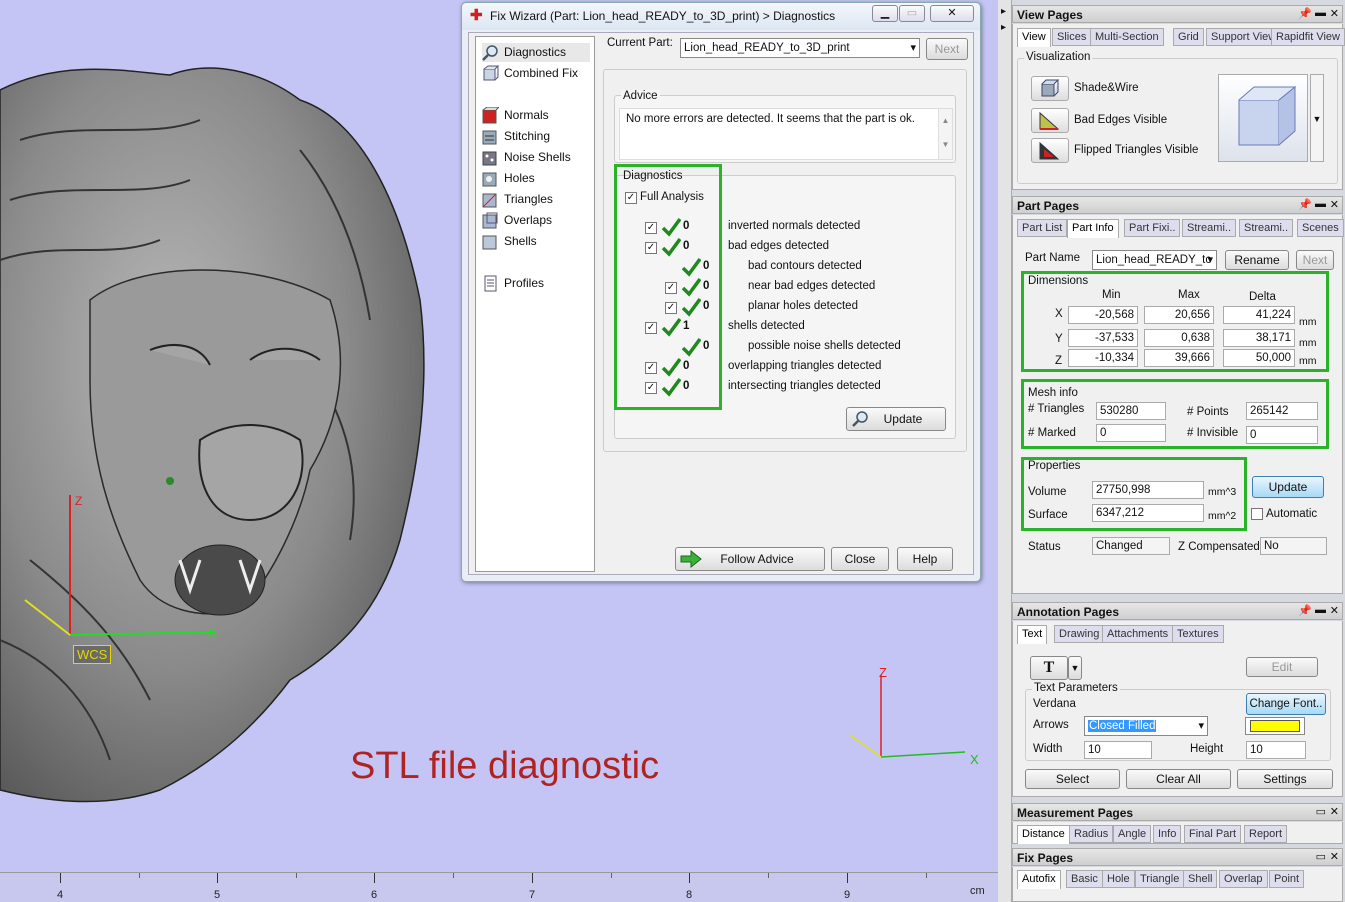 The height and width of the screenshot is (902, 1345). I want to click on inverted-normals-checkbox: ✓, so click(651, 228).